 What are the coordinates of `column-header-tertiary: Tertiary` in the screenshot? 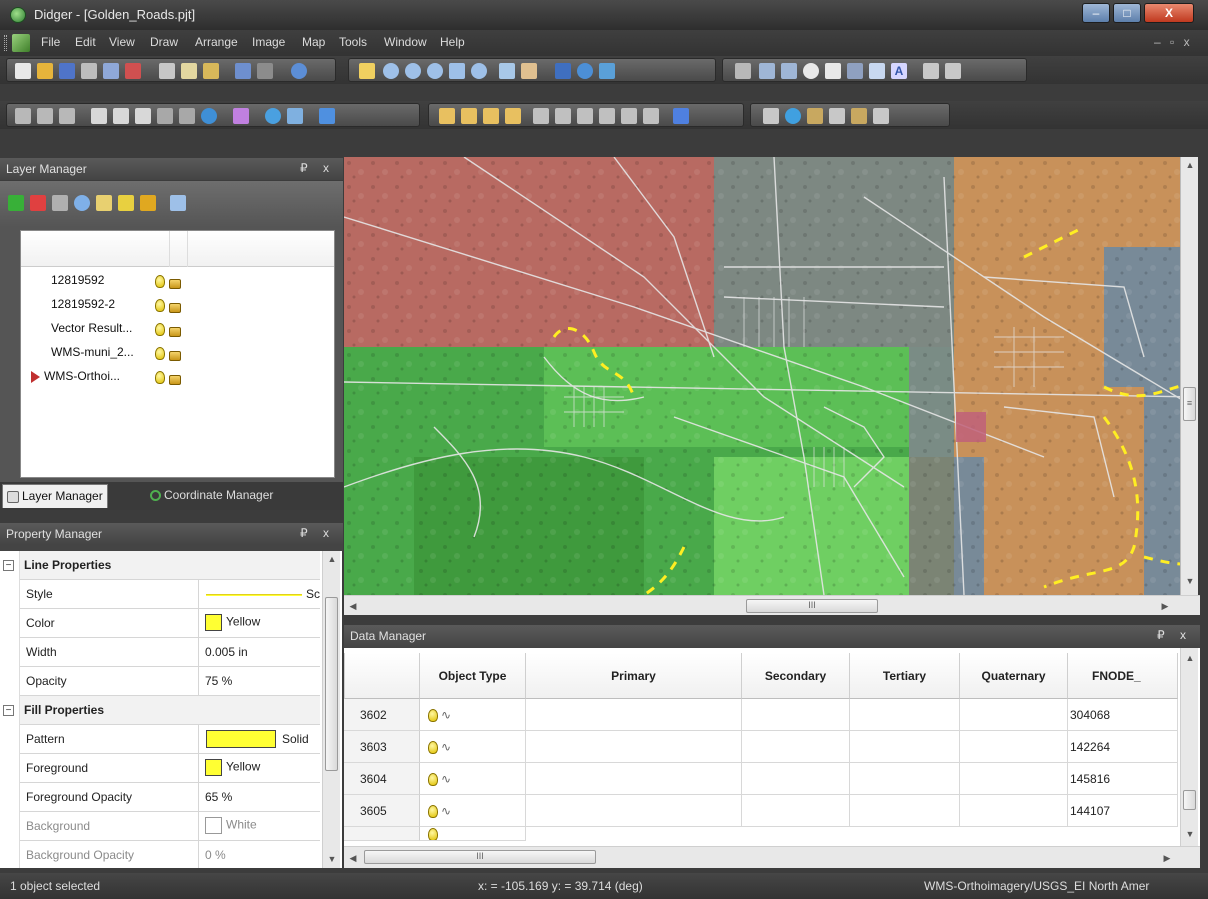 It's located at (905, 676).